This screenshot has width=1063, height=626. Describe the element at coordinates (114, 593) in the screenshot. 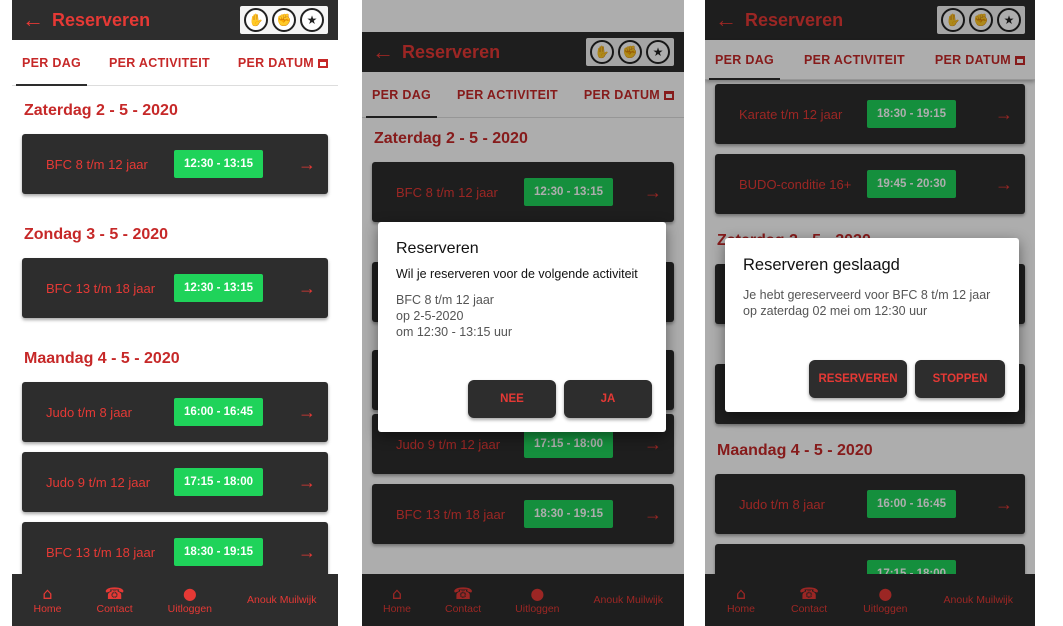

I see `phone-icon: ☎` at that location.